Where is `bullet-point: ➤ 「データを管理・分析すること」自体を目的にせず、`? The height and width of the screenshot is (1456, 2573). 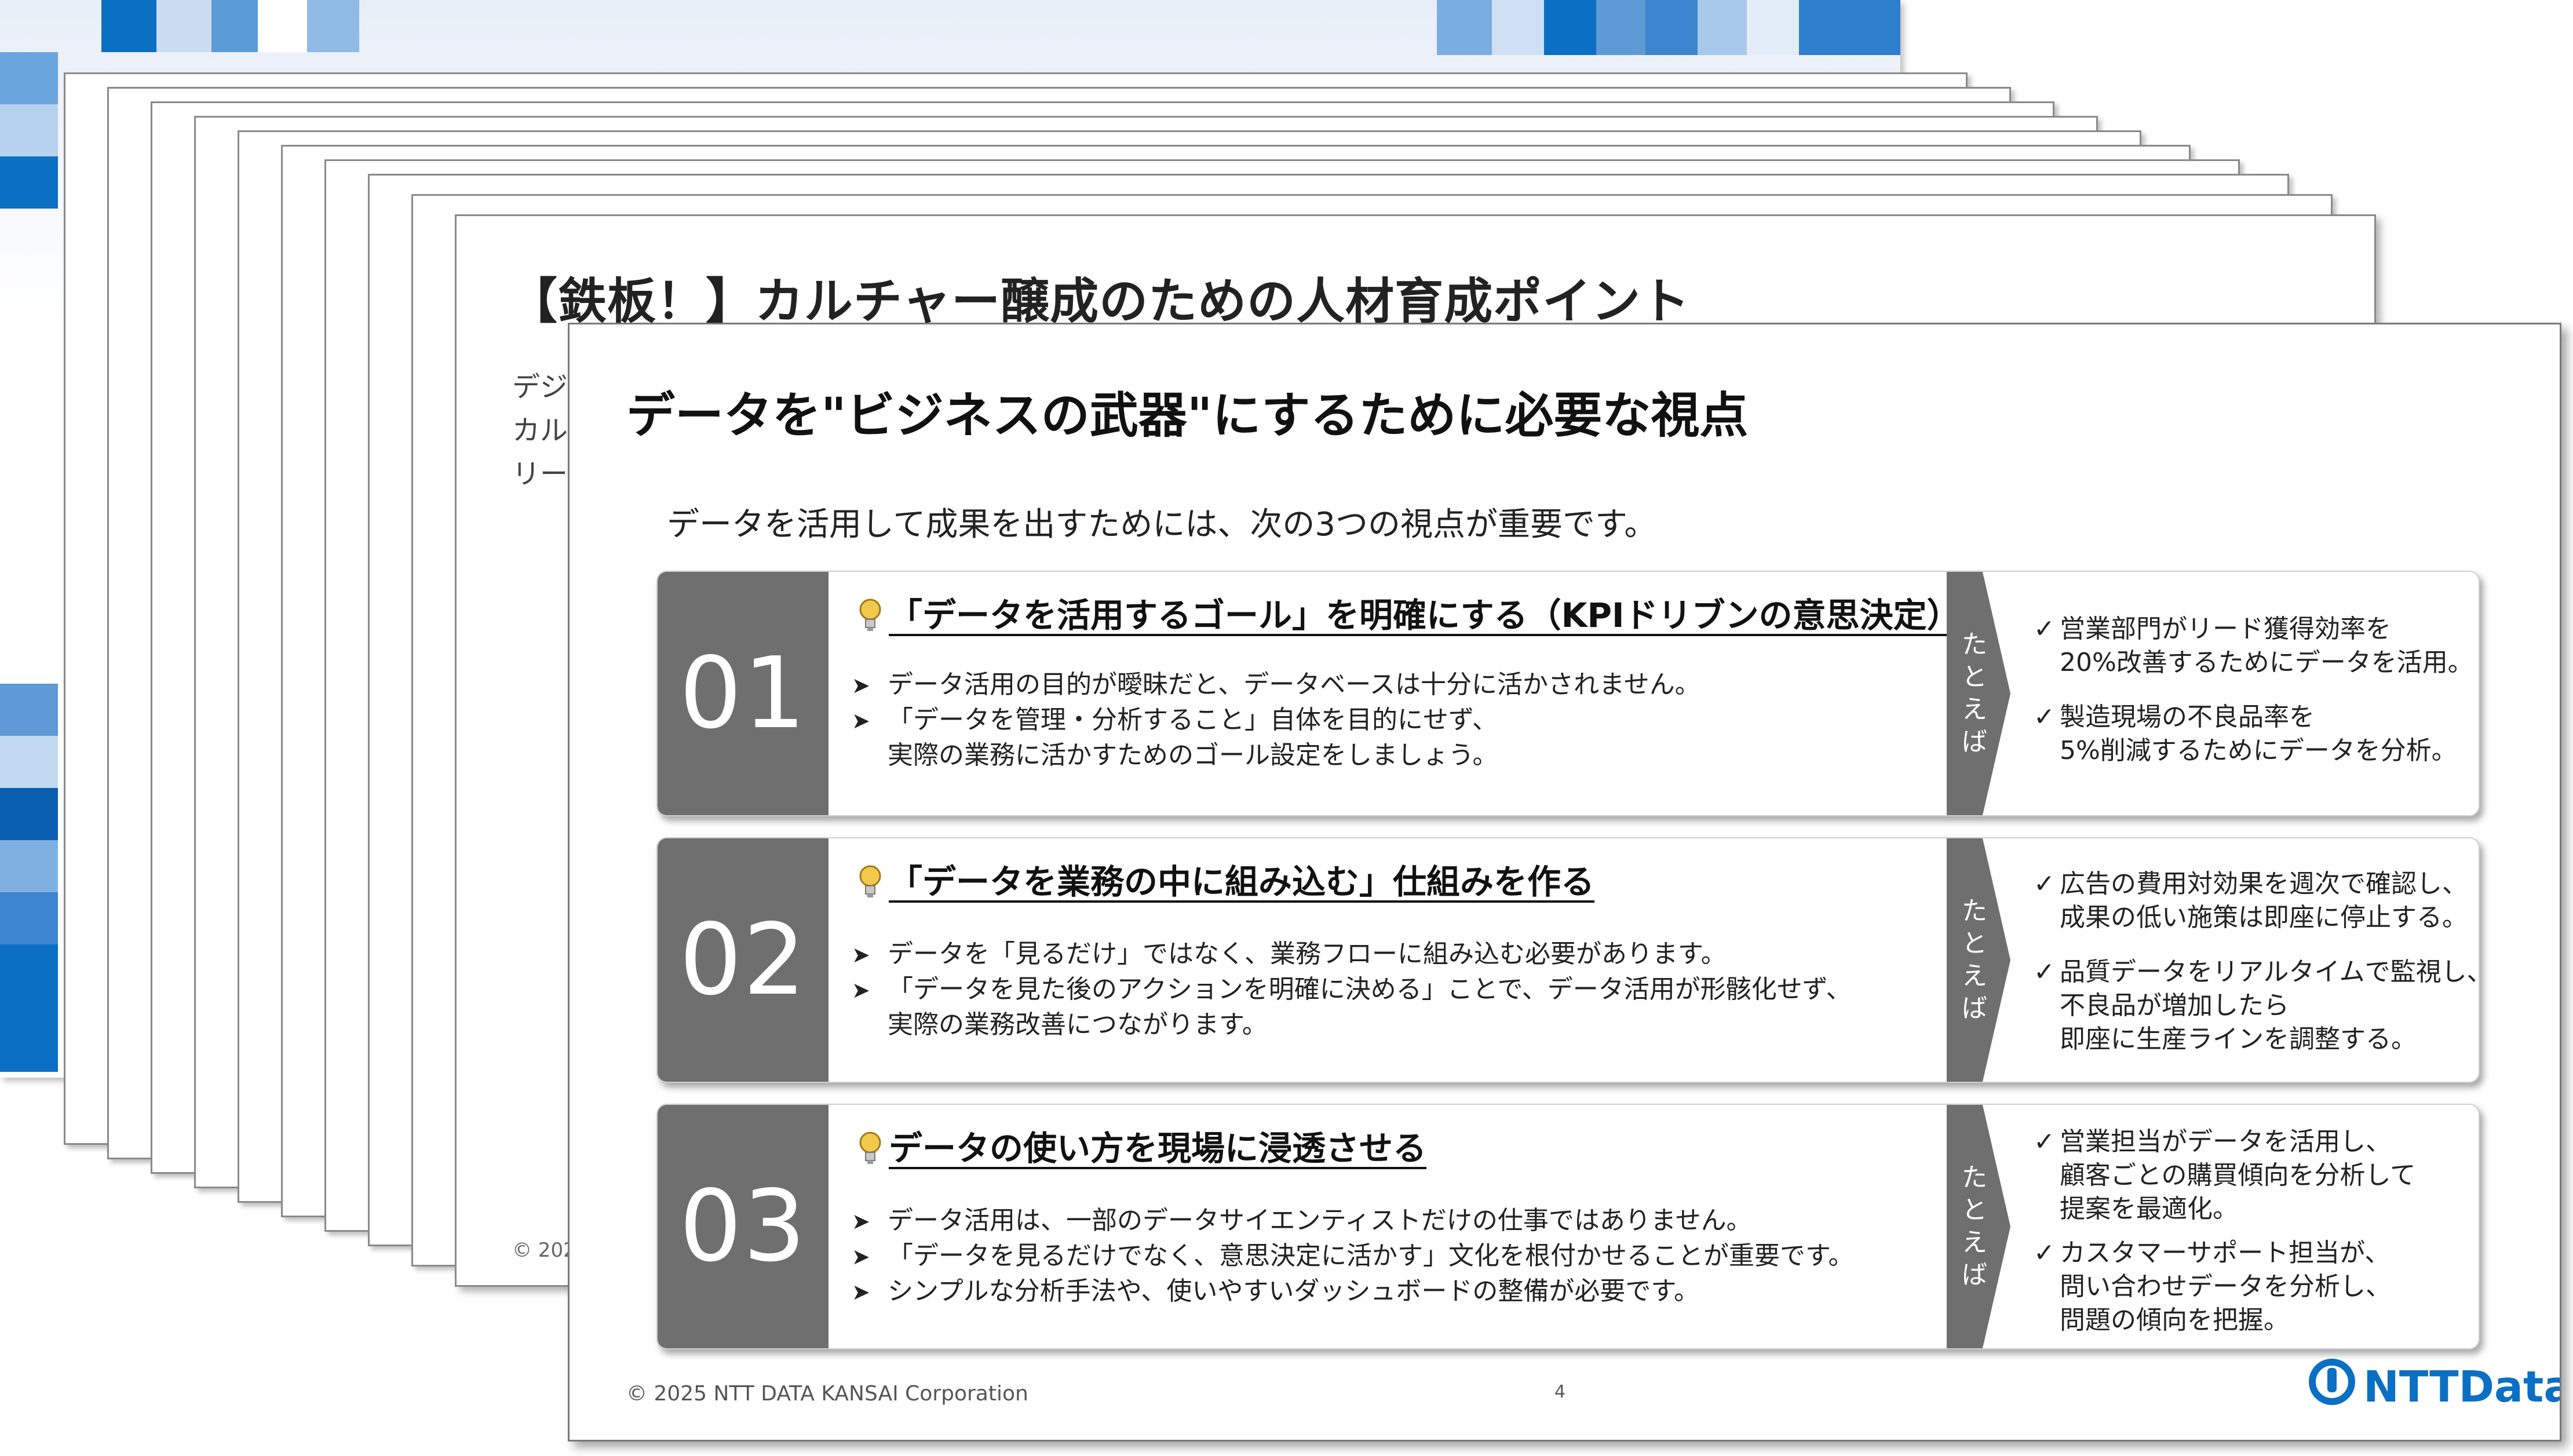
bullet-point: ➤ 「データを管理・分析すること」自体を目的にせず、 is located at coordinates (1276, 721).